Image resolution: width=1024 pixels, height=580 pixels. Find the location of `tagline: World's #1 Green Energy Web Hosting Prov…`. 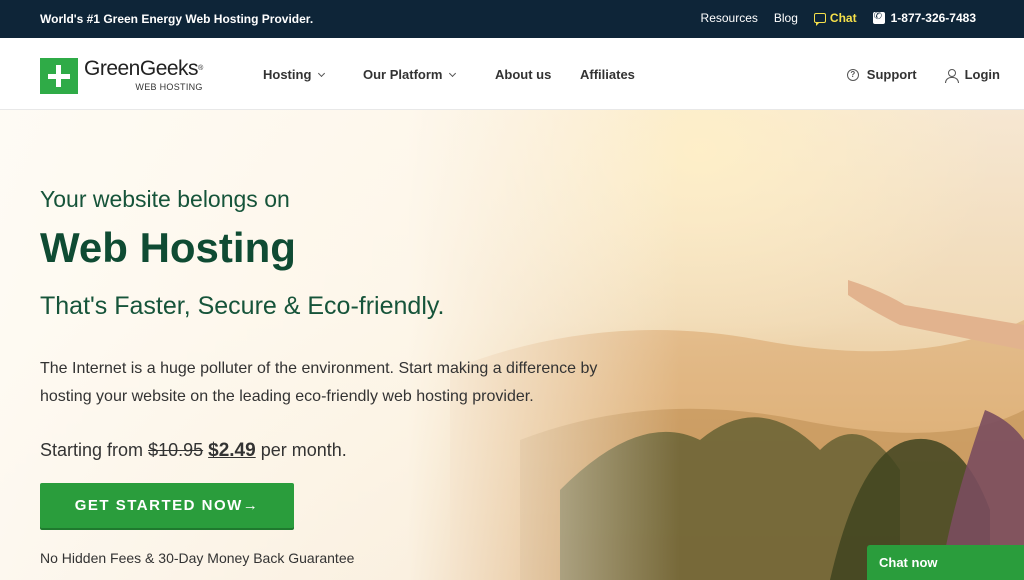

tagline: World's #1 Green Energy Web Hosting Prov… is located at coordinates (177, 19).